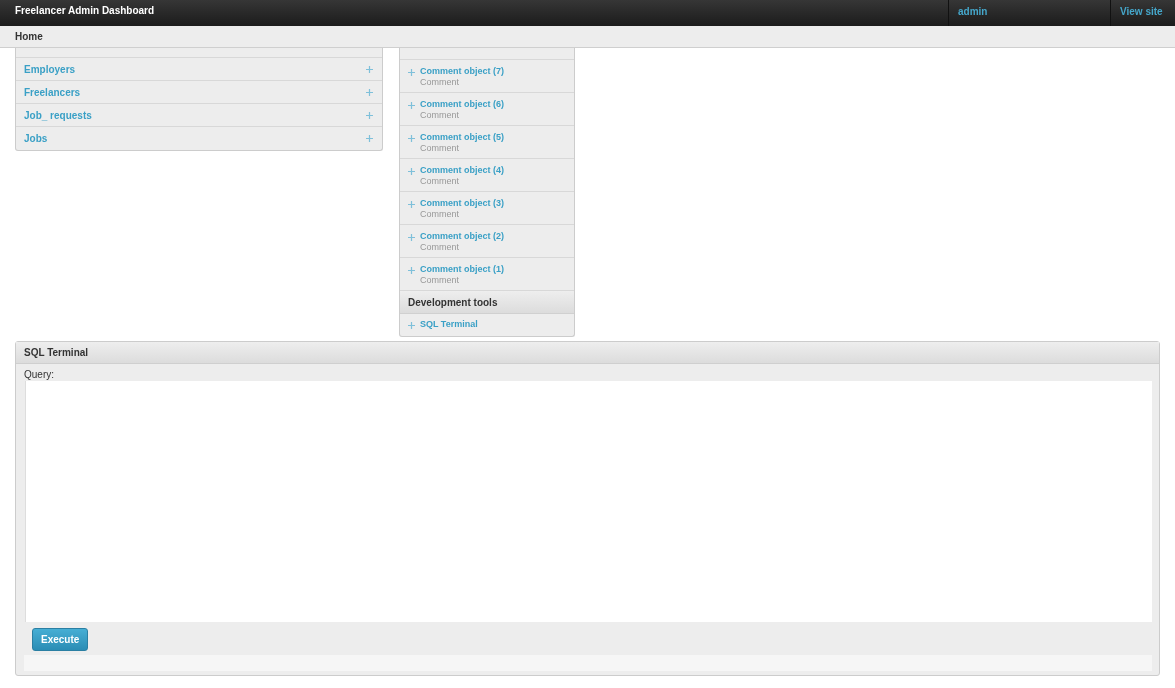  What do you see at coordinates (462, 236) in the screenshot?
I see `object-link: Comment object (2)` at bounding box center [462, 236].